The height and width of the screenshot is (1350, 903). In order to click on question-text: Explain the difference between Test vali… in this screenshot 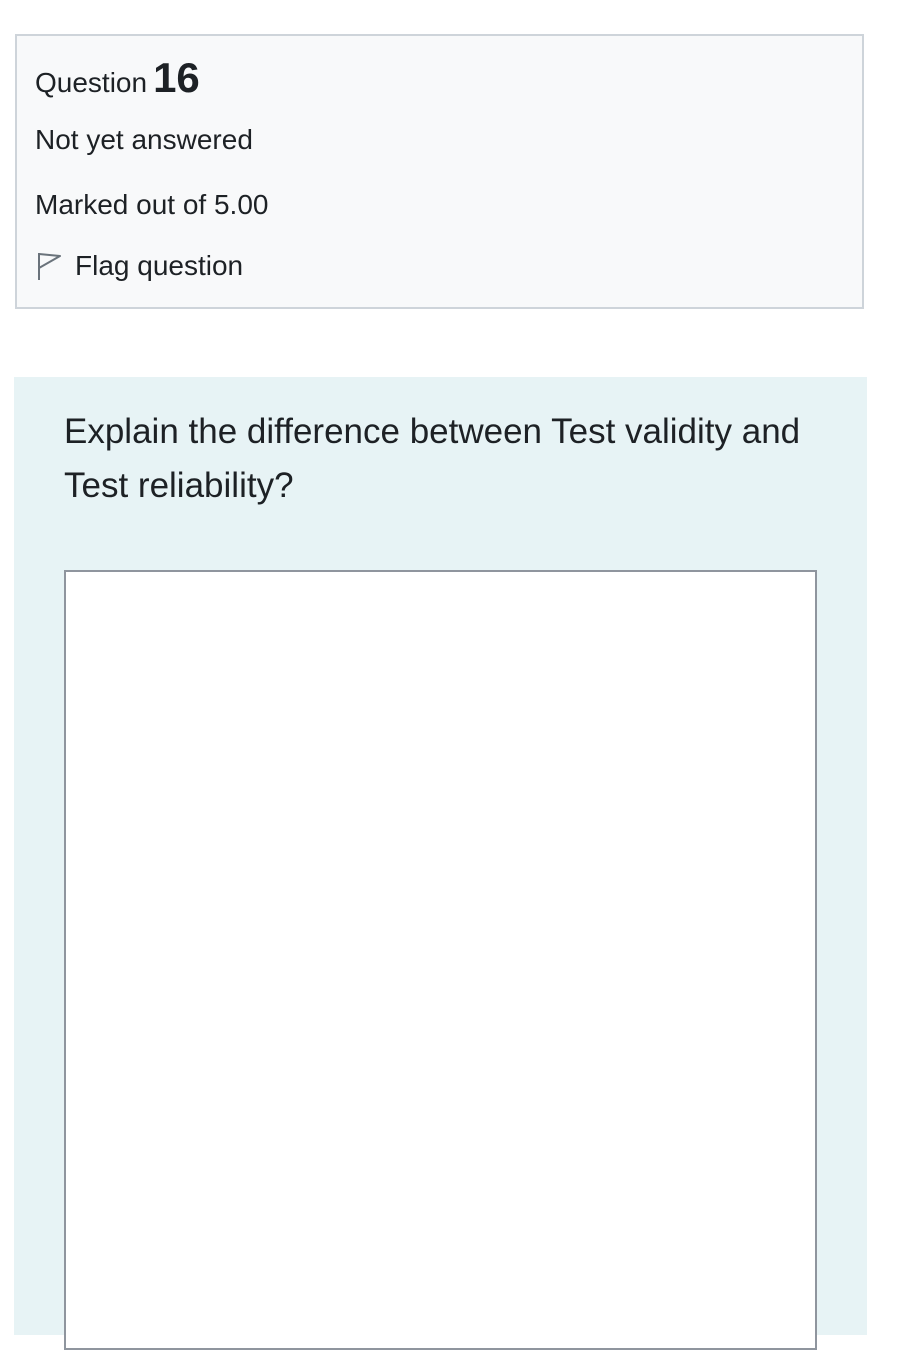, I will do `click(432, 458)`.